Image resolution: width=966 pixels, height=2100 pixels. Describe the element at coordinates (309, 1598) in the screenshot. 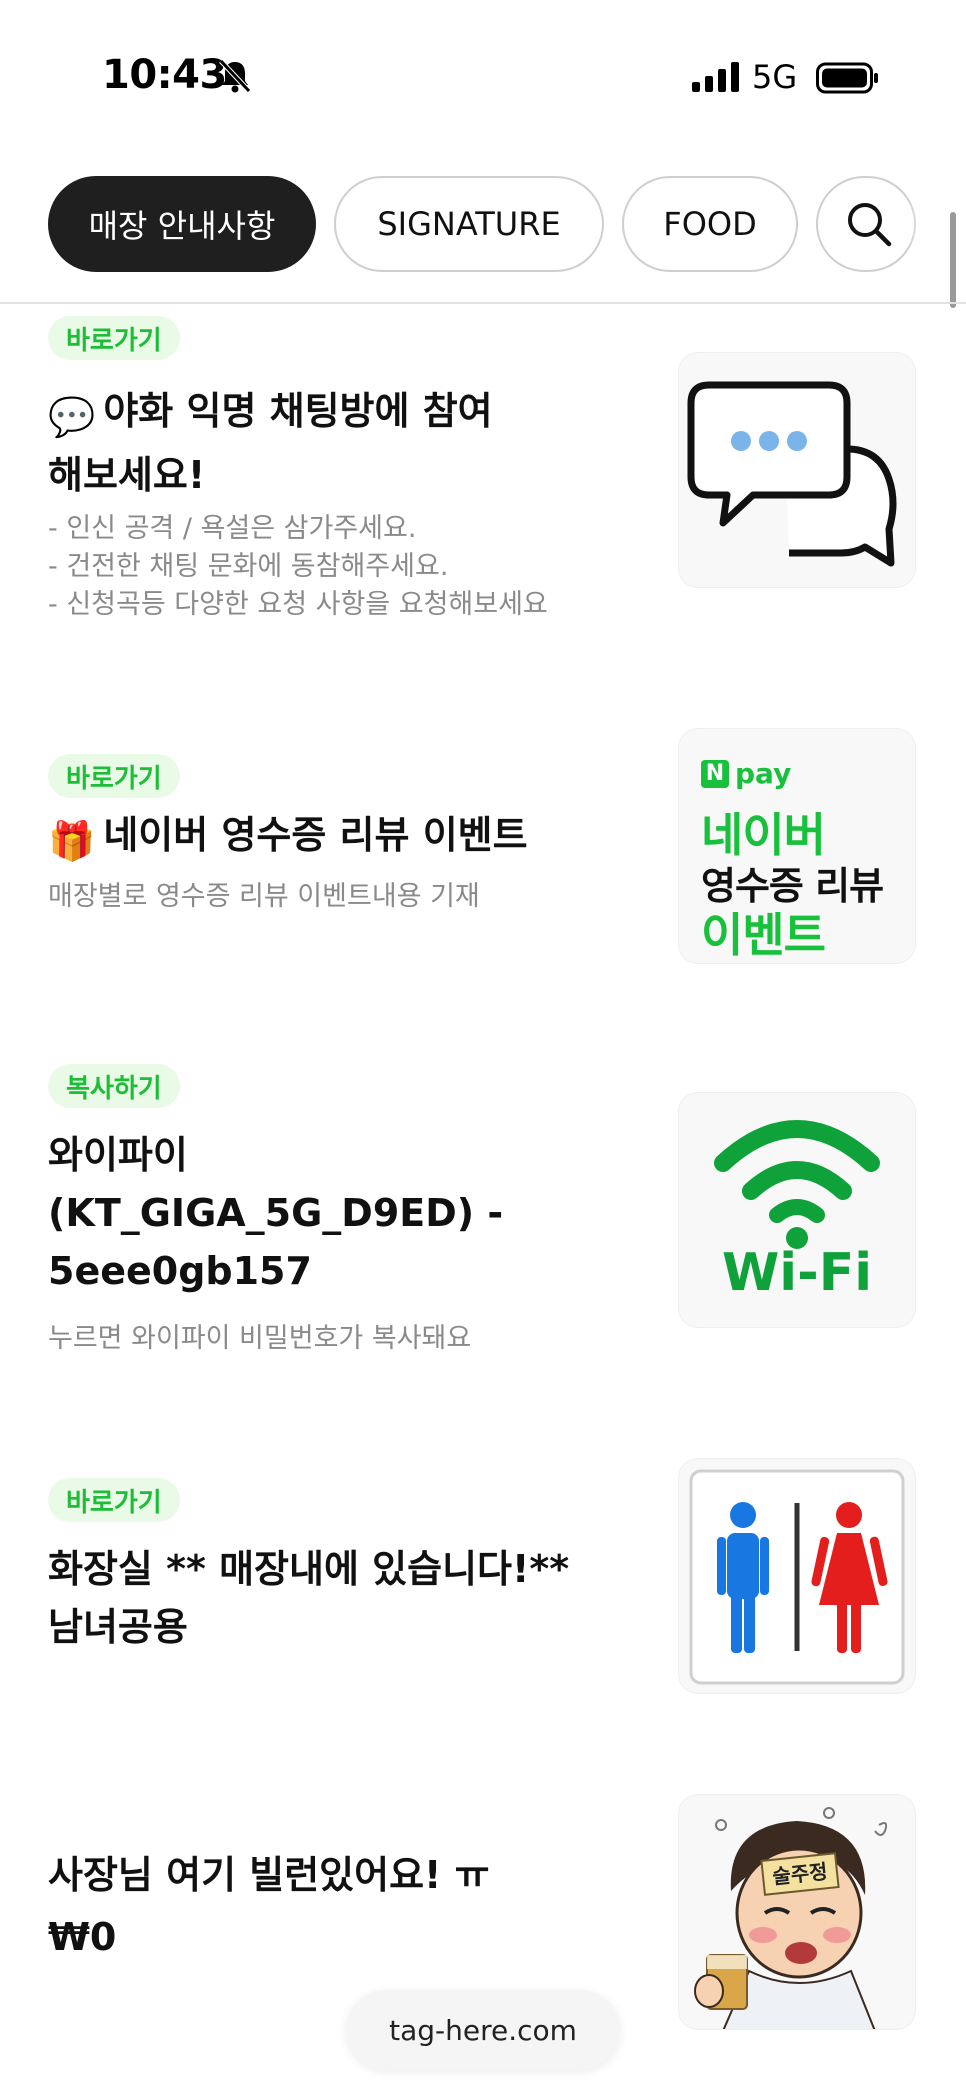

I see `item-title: 화장실 ** 매장내에 있습니다!** 남녀공용` at that location.